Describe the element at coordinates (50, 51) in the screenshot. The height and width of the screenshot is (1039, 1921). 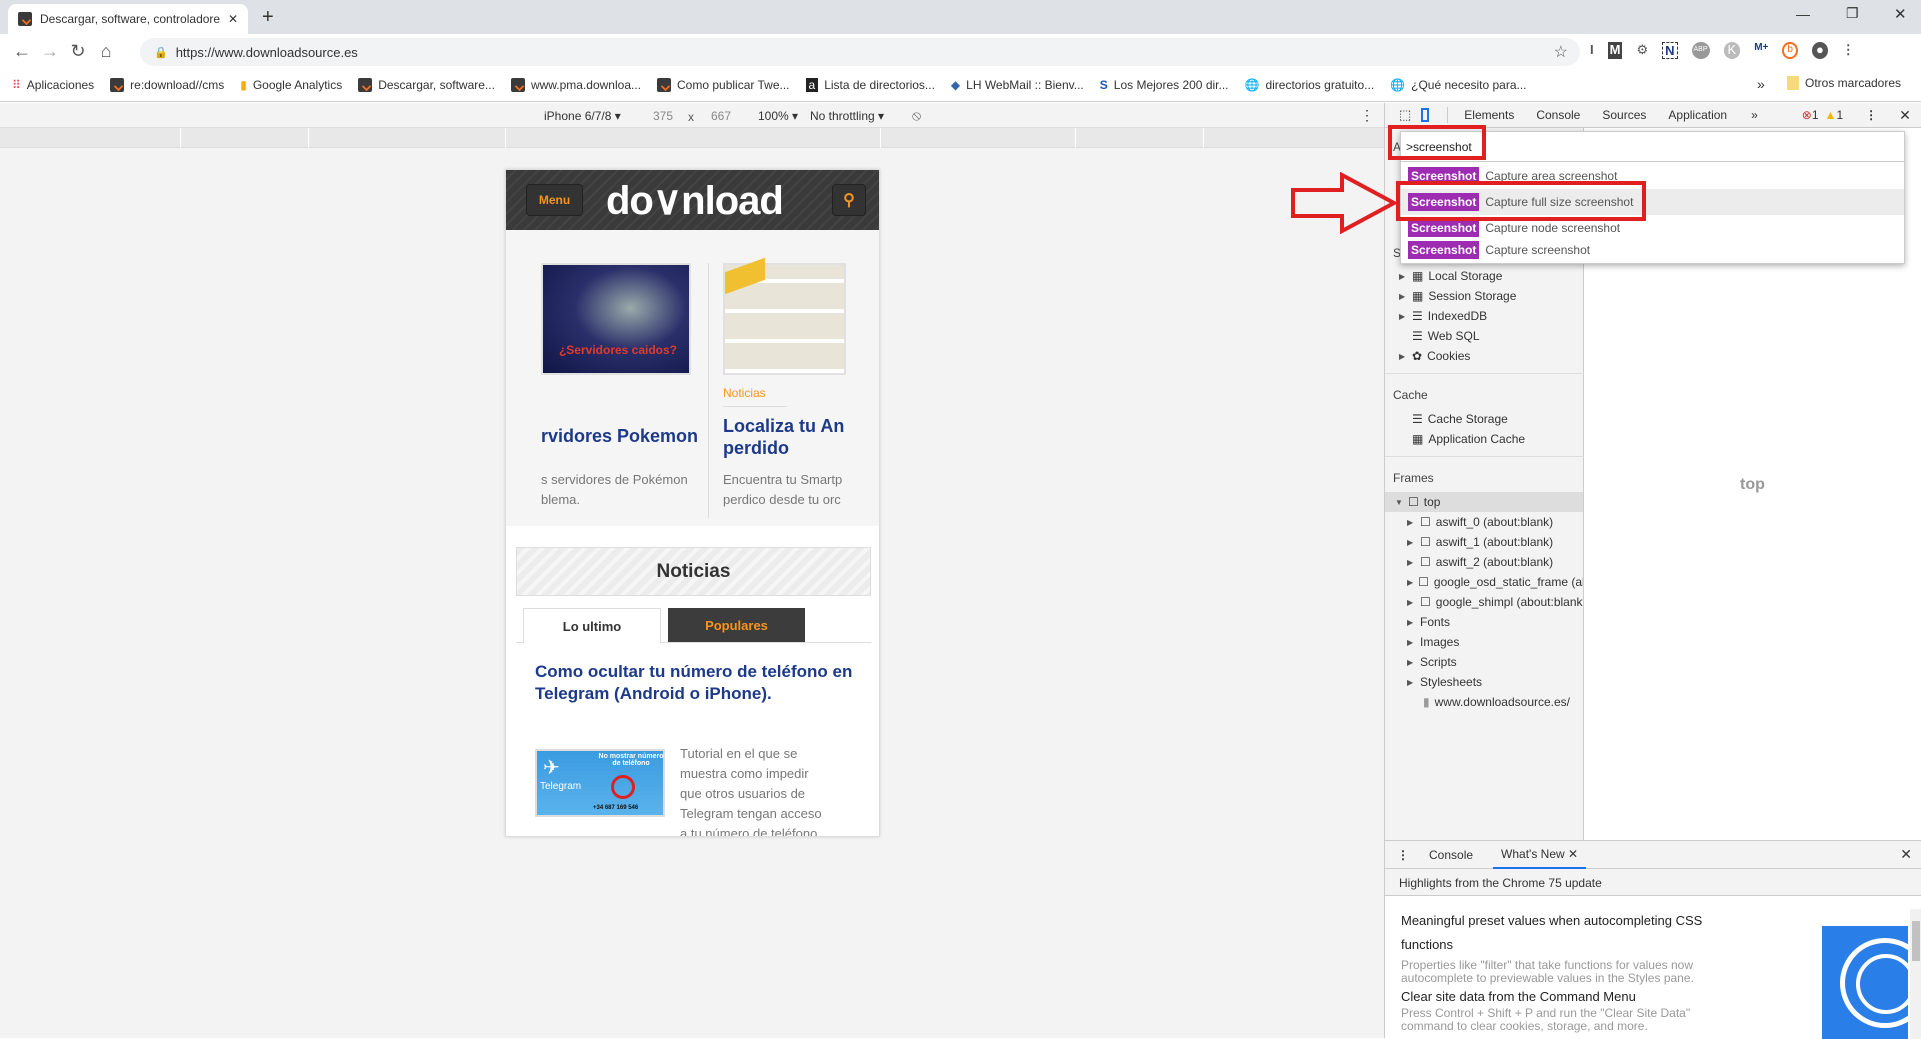
I see `forward-icon: →` at that location.